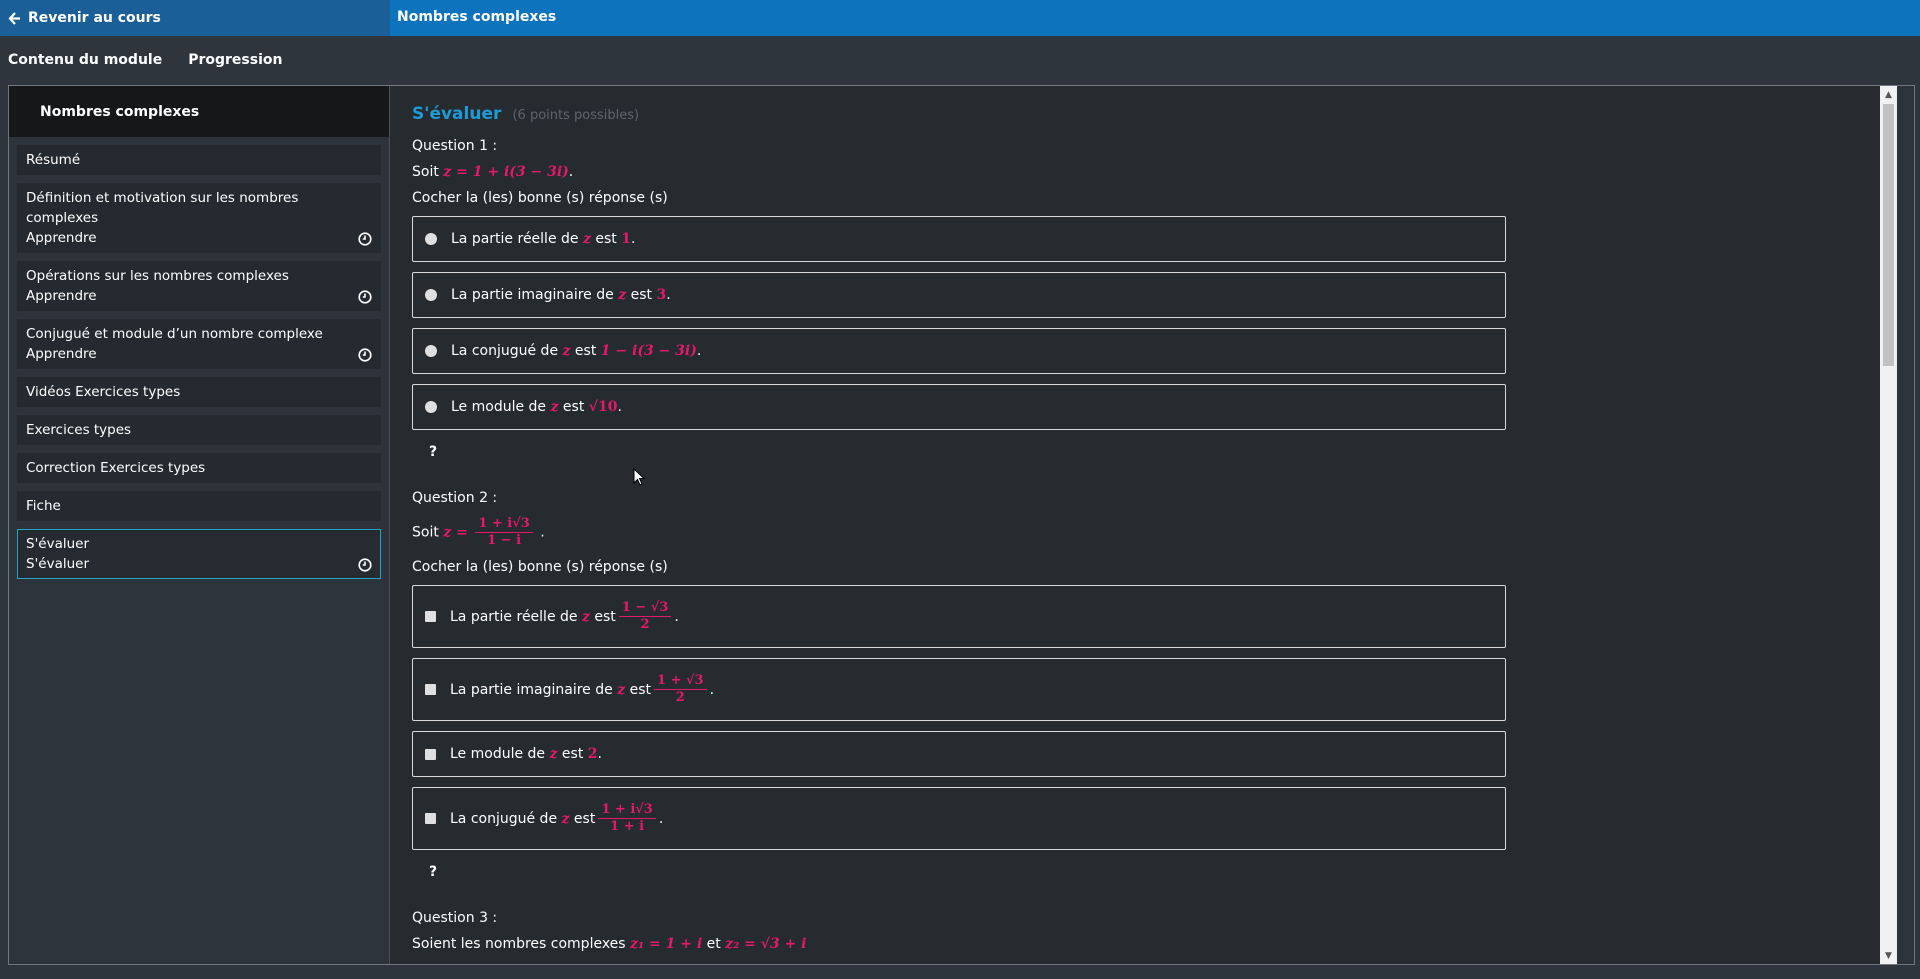 The image size is (1920, 979). I want to click on question-3-label: Question 3 :, so click(455, 918).